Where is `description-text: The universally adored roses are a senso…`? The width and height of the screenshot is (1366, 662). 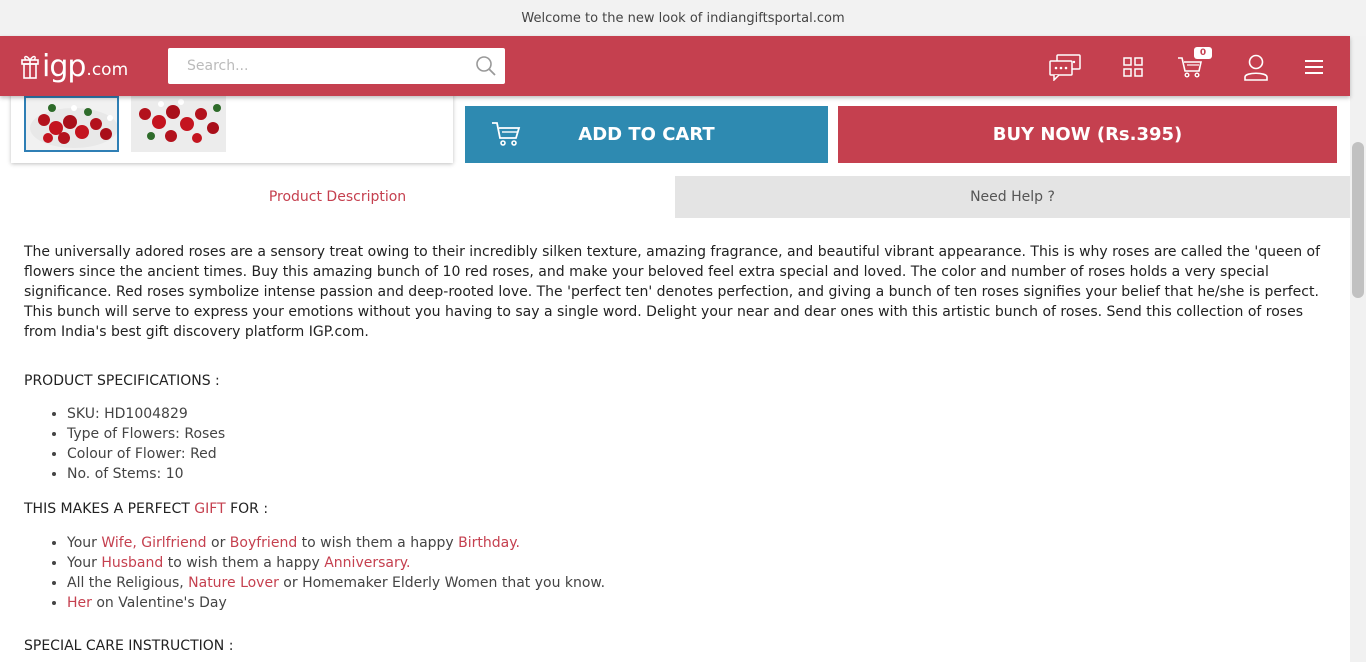 description-text: The universally adored roses are a senso… is located at coordinates (672, 292).